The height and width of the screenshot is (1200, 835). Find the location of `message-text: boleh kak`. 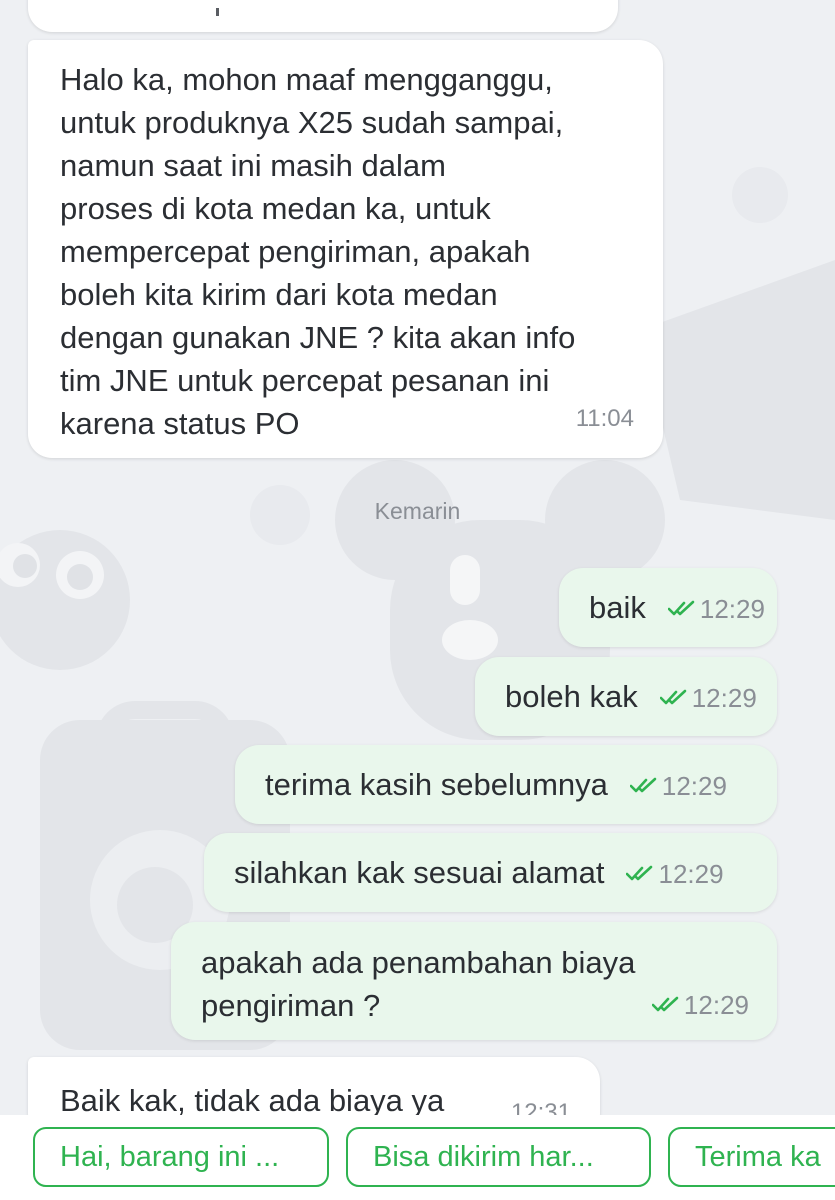

message-text: boleh kak is located at coordinates (571, 696).